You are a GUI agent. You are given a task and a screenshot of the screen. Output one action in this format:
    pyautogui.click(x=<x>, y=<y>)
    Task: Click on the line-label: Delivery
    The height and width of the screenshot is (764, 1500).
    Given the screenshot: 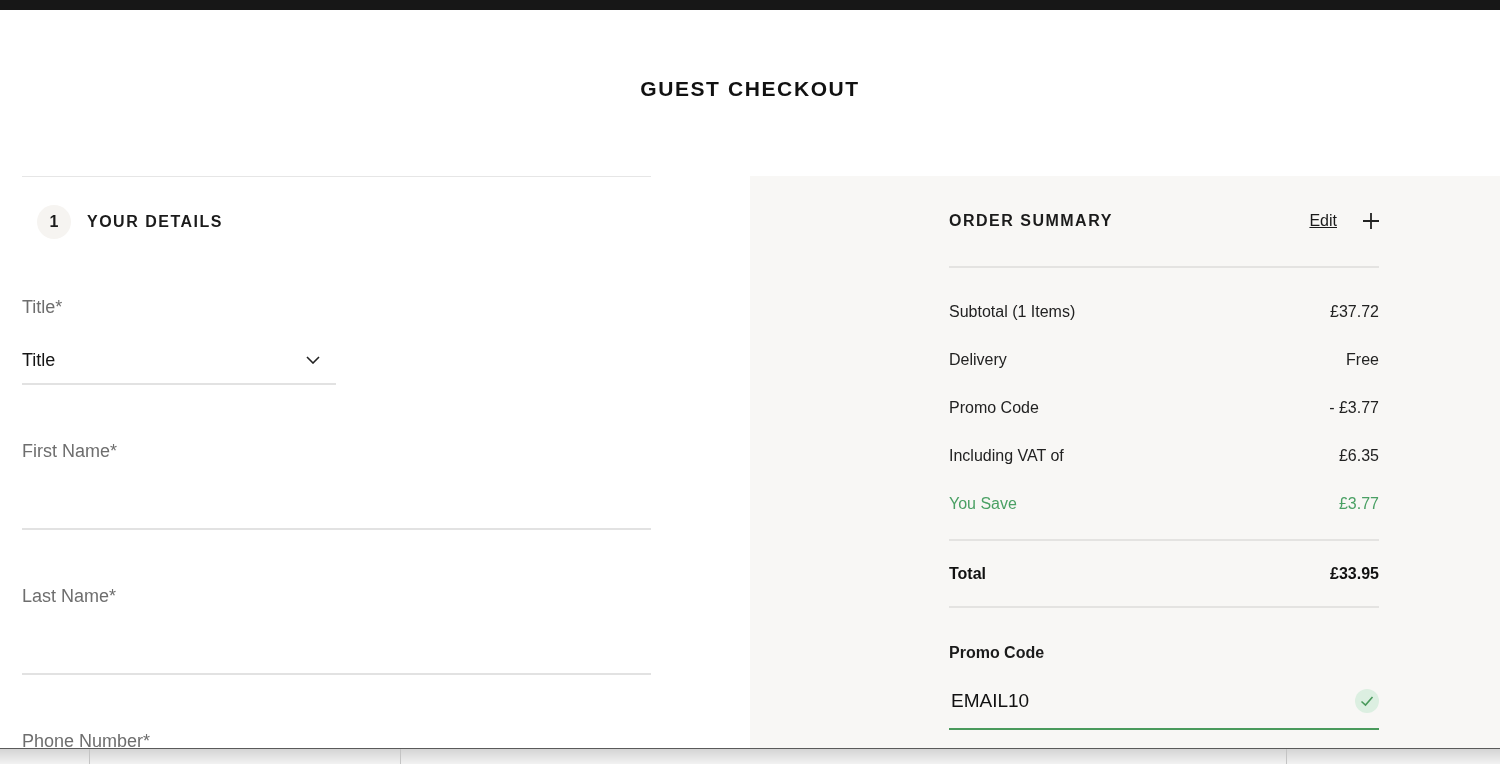 What is the action you would take?
    pyautogui.click(x=978, y=360)
    